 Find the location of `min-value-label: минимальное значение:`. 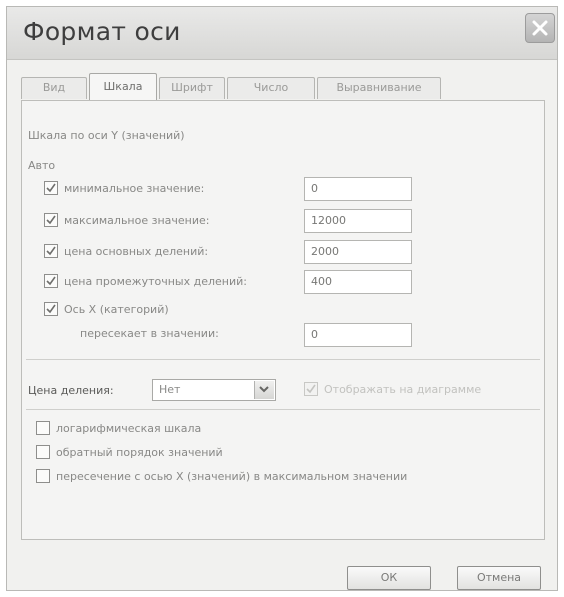

min-value-label: минимальное значение: is located at coordinates (134, 188).